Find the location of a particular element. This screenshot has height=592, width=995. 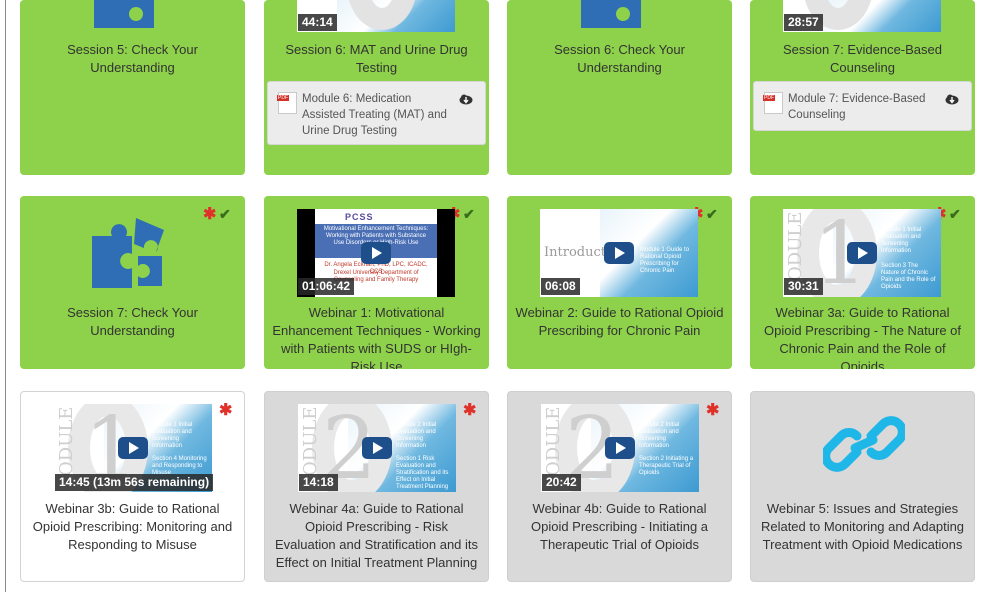

card-title: Session 7: Evidence-Based Counseling is located at coordinates (862, 58).